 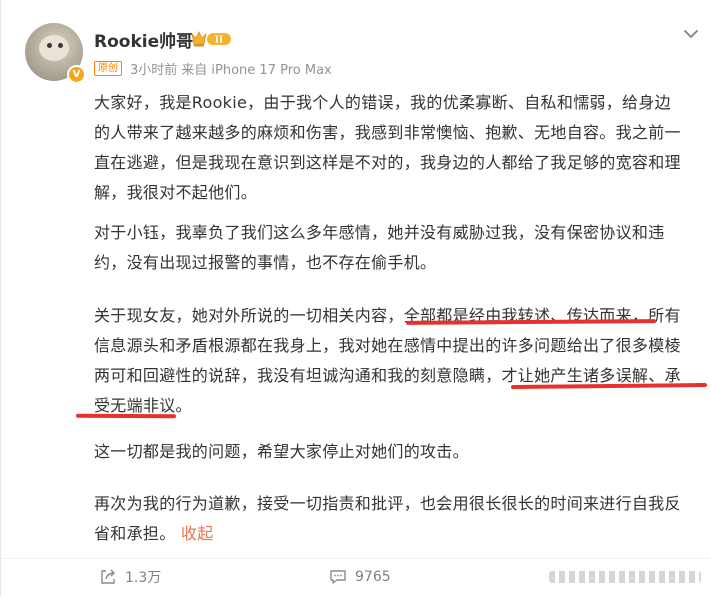 I want to click on post-meta: 原创 3小时前 来自 iPhone 17 Pro Max, so click(x=213, y=68).